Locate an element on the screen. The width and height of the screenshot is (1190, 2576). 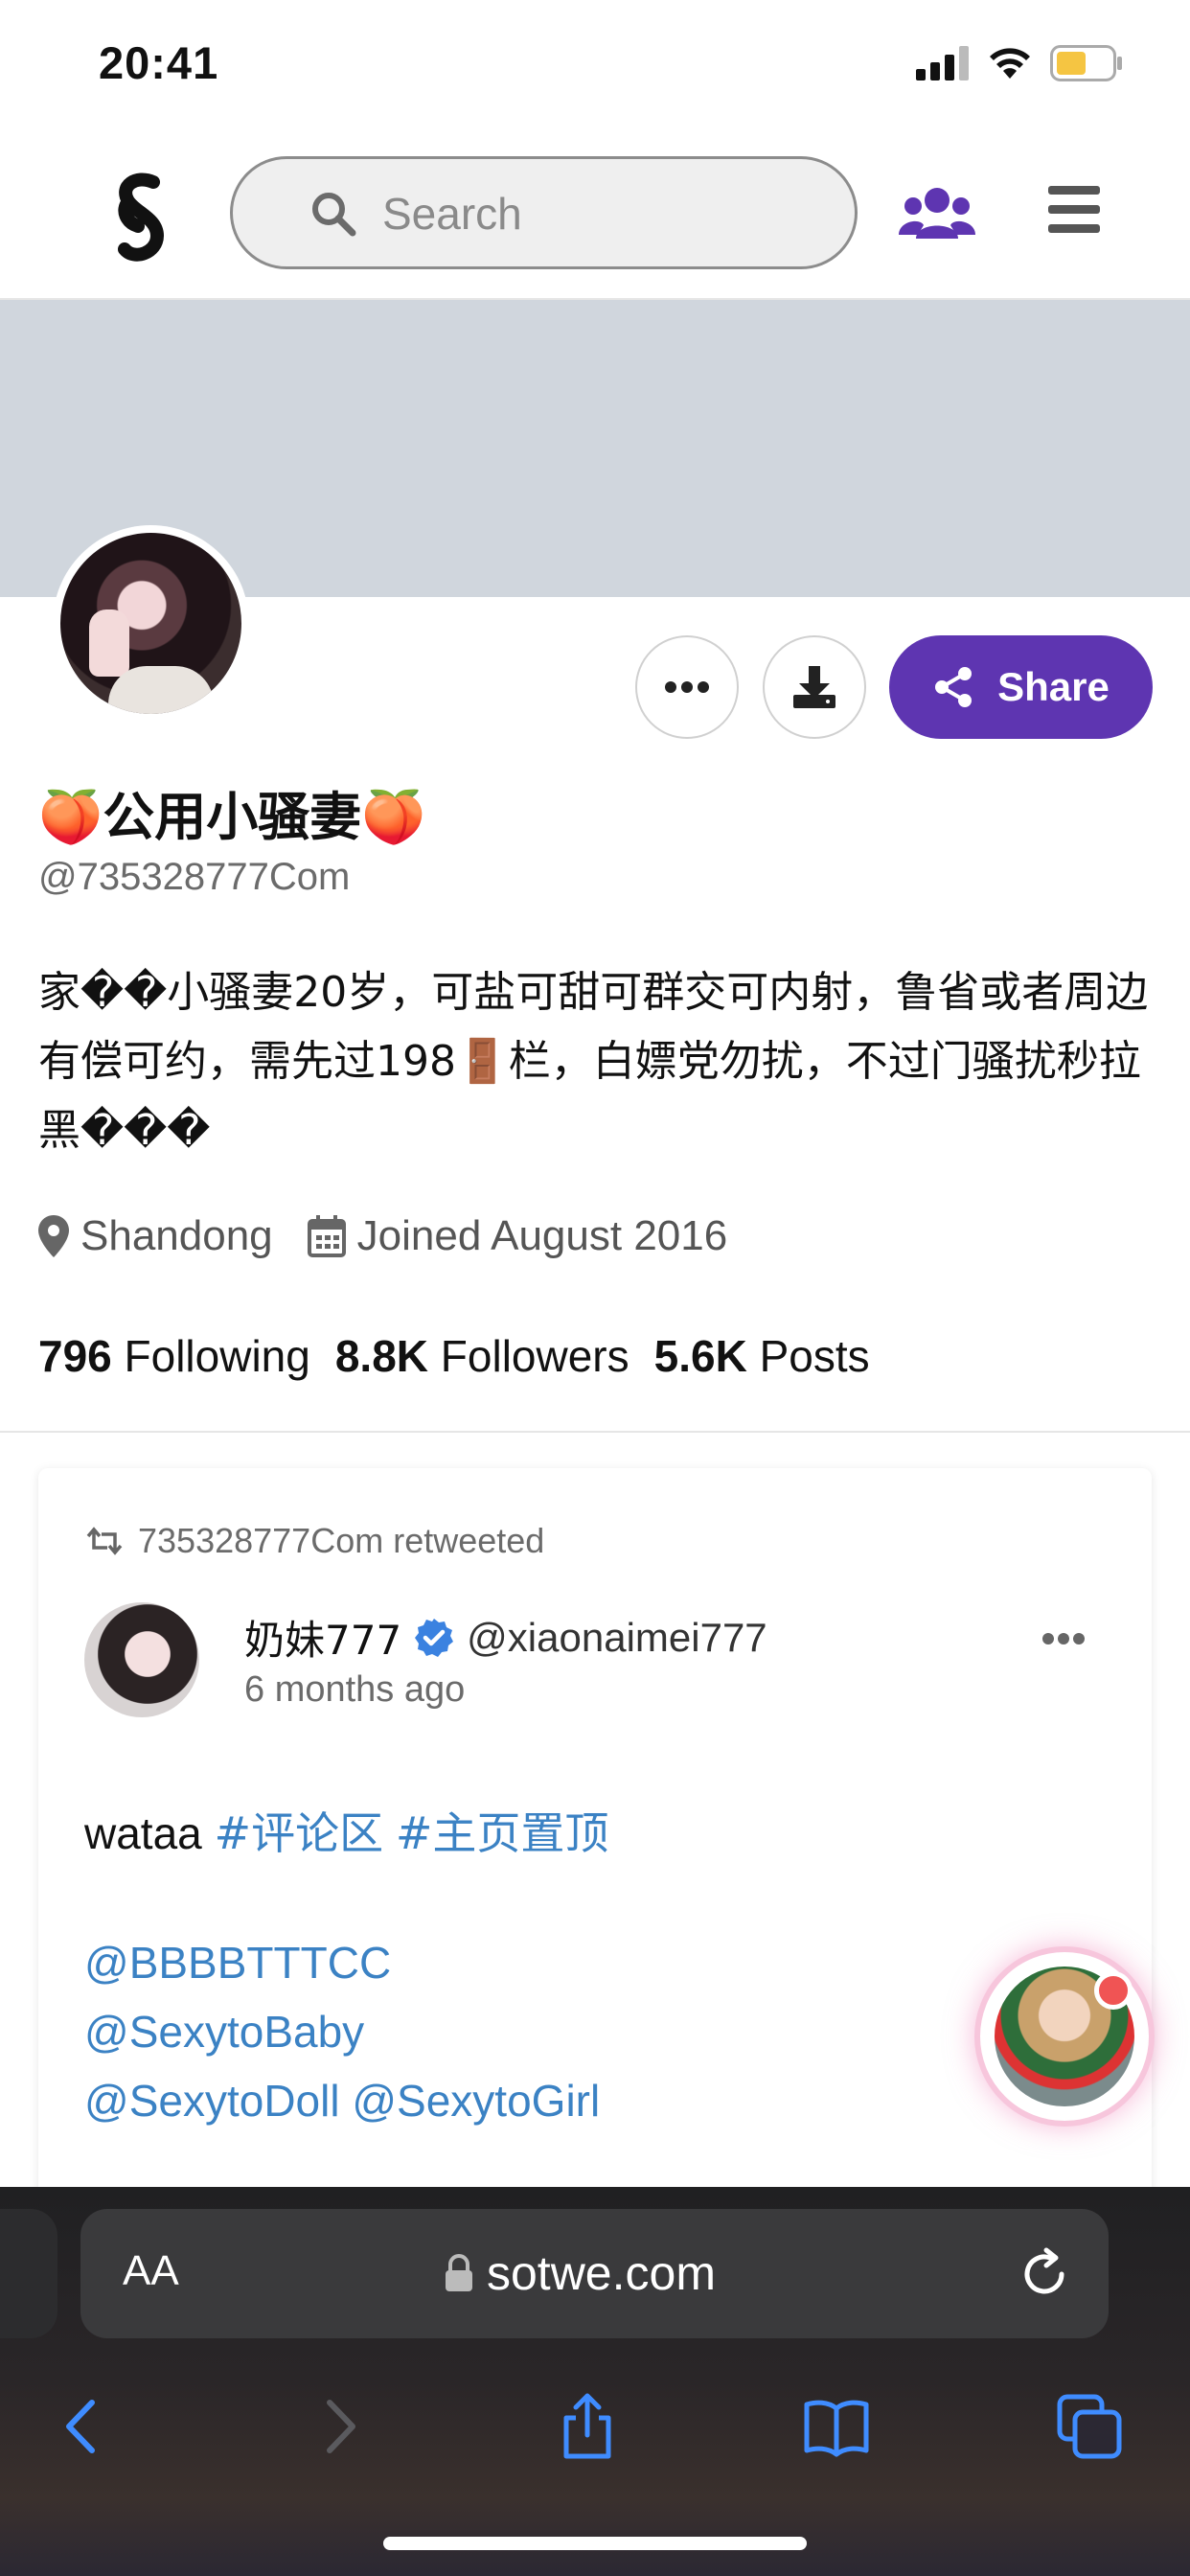
profile-handle: @735328777Com is located at coordinates (195, 877).